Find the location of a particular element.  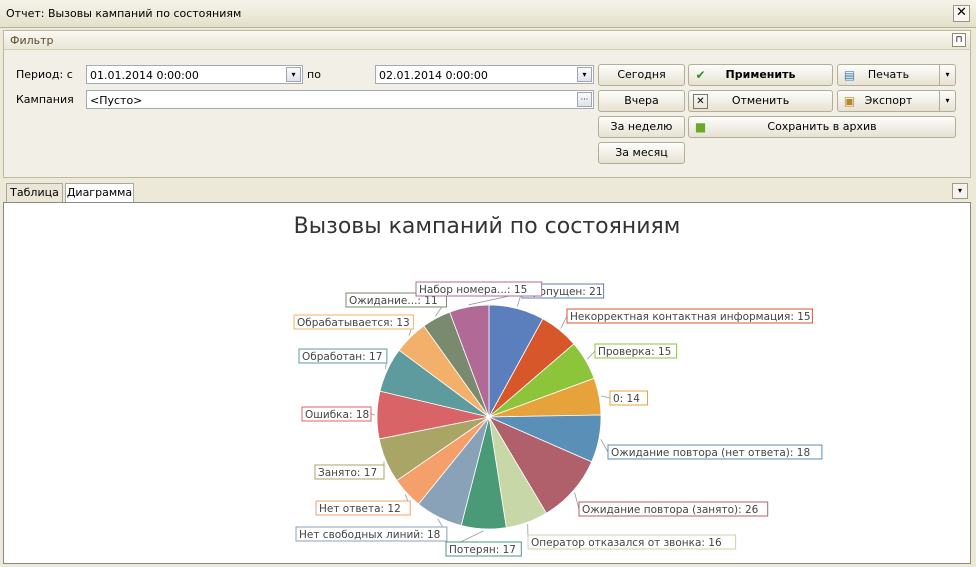

cancel-button: ✕ Отменить is located at coordinates (760, 101).